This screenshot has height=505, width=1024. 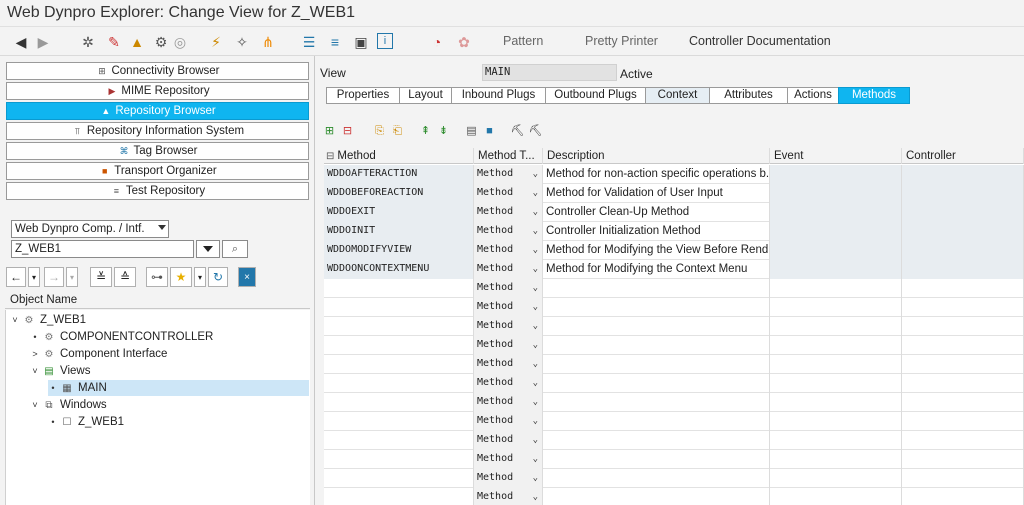 What do you see at coordinates (836, 156) in the screenshot?
I see `column-header-event: Event` at bounding box center [836, 156].